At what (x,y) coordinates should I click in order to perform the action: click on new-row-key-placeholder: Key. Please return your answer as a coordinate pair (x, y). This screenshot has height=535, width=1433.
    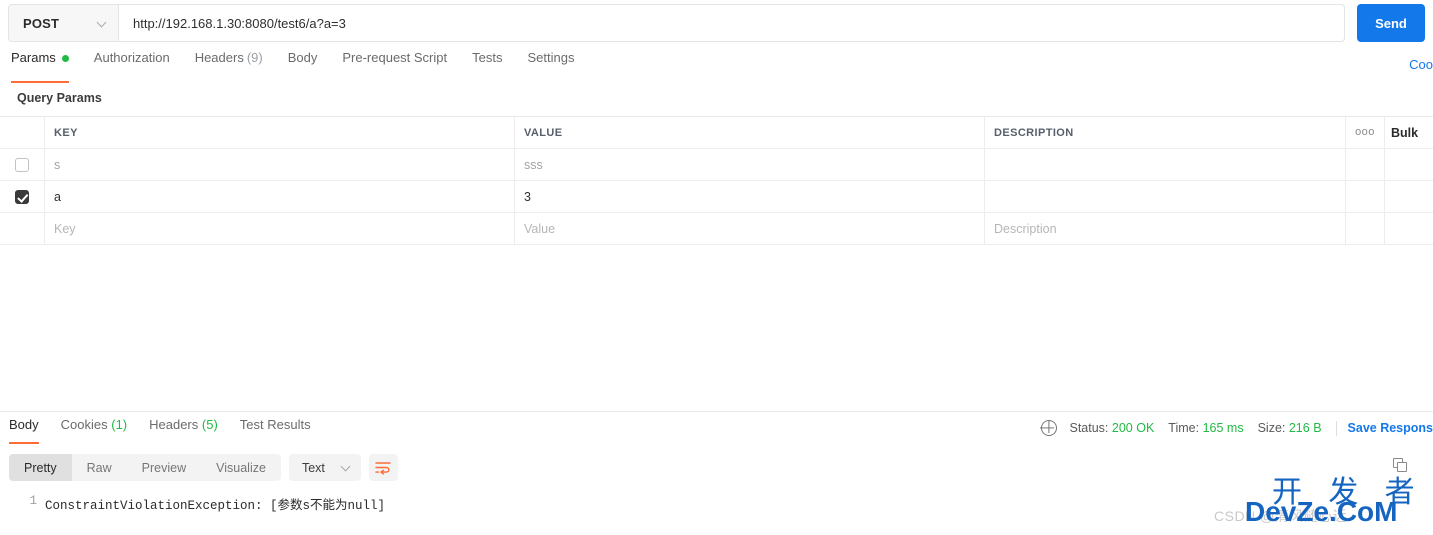
    Looking at the image, I should click on (65, 228).